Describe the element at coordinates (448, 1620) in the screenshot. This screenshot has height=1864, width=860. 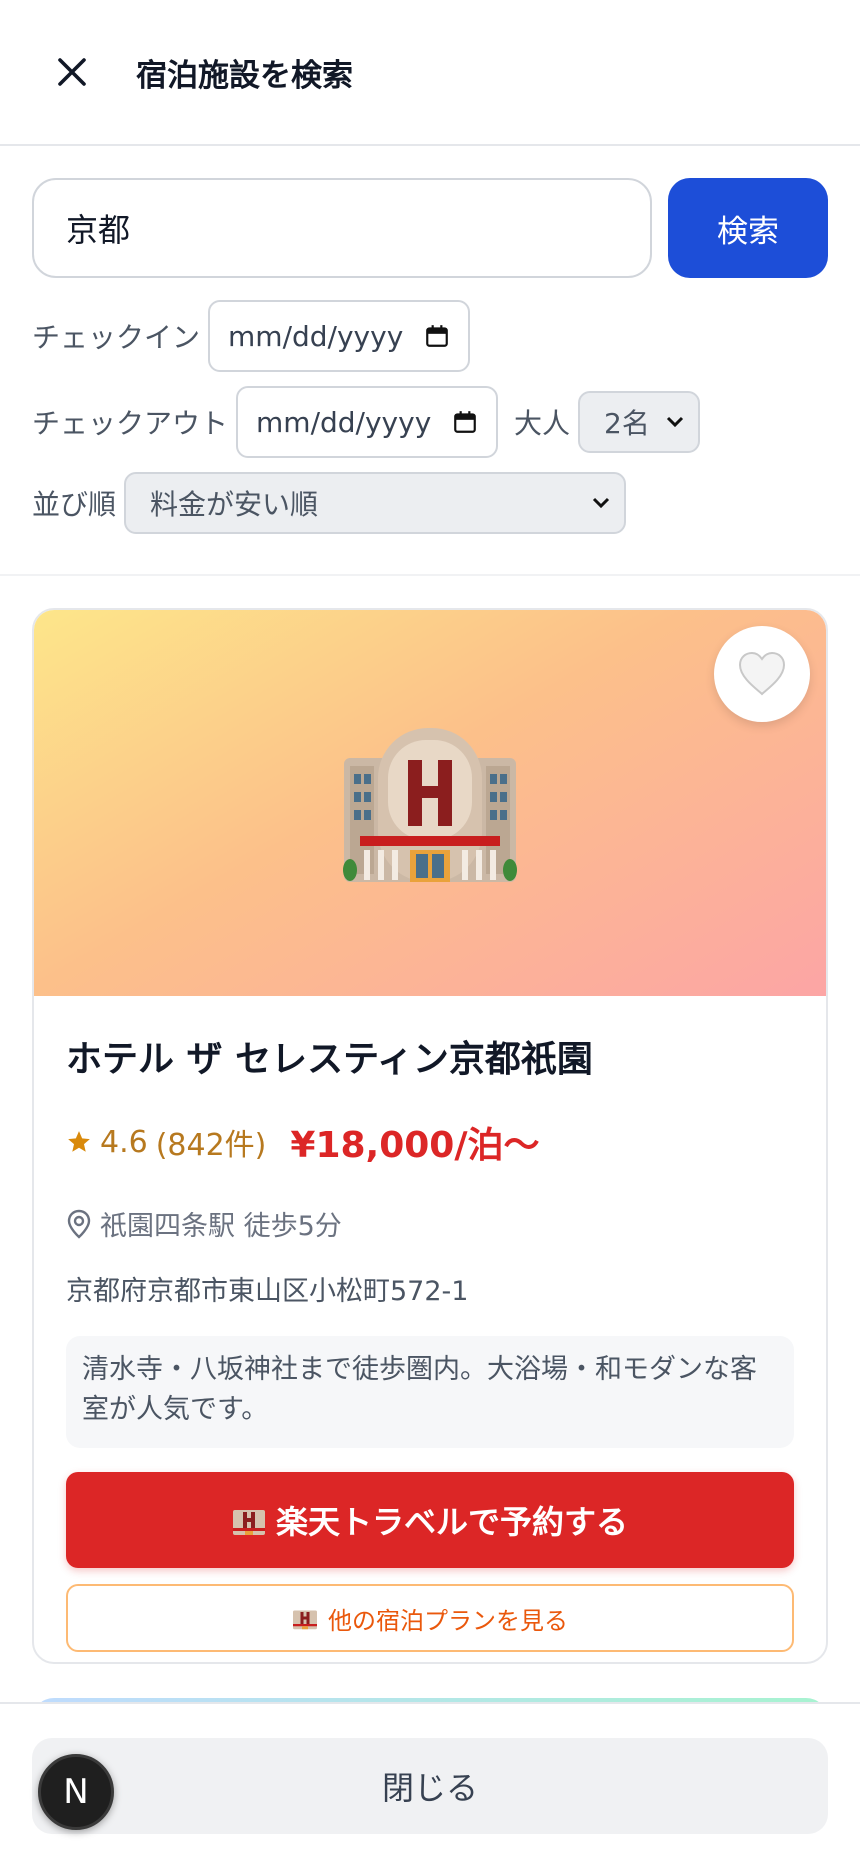
I see `other-plans-label: 他の宿泊プランを見る` at that location.